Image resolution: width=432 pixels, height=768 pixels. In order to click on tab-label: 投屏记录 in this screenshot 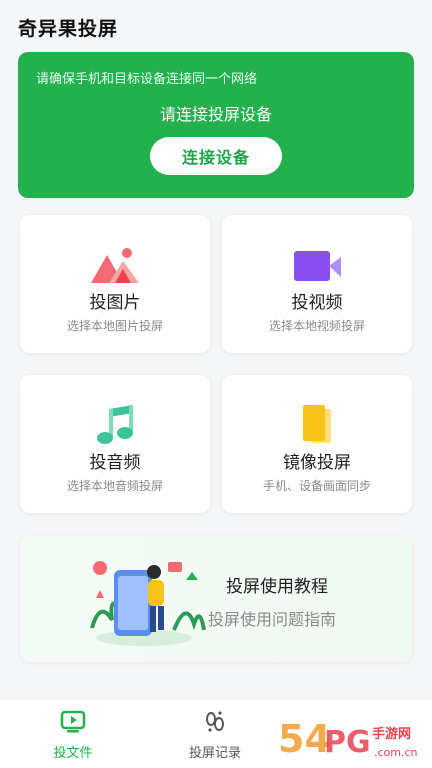, I will do `click(214, 753)`.